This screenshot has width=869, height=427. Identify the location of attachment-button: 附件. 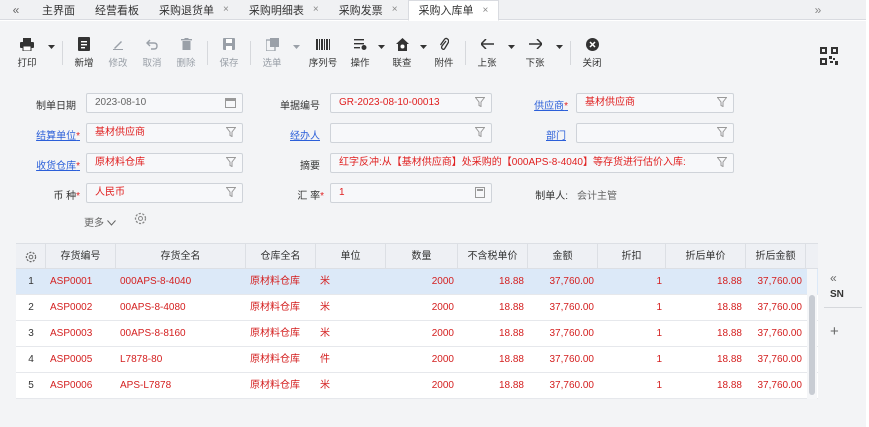
(444, 55).